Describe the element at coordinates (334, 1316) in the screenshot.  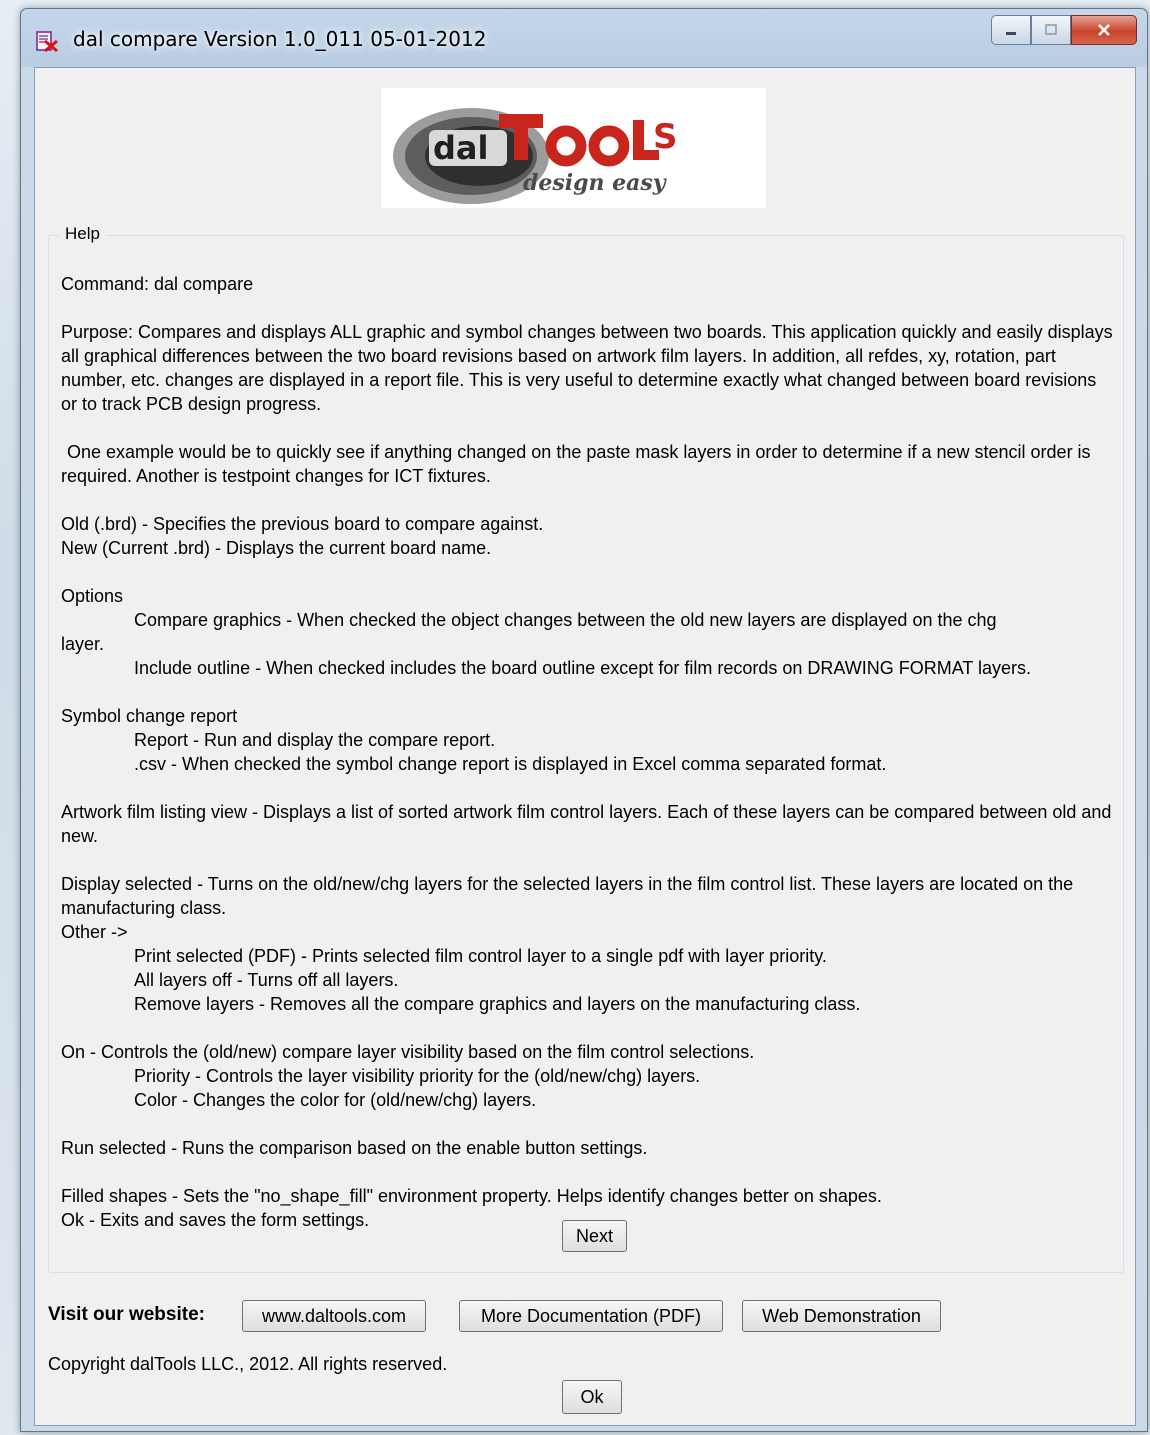
I see `website-button: www.daltools.com` at that location.